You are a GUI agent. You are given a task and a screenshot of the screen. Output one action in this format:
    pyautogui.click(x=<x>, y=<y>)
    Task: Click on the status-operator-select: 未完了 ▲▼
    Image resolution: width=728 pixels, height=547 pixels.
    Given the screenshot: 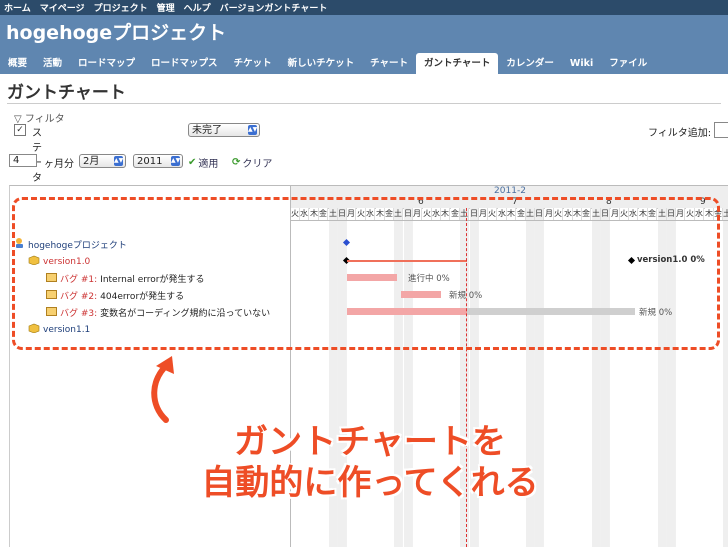 What is the action you would take?
    pyautogui.click(x=224, y=130)
    